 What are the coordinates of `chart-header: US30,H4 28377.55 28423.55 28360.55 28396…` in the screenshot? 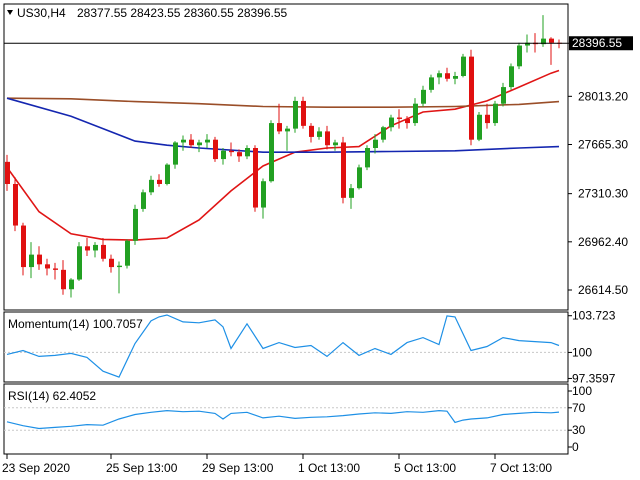 It's located at (147, 13).